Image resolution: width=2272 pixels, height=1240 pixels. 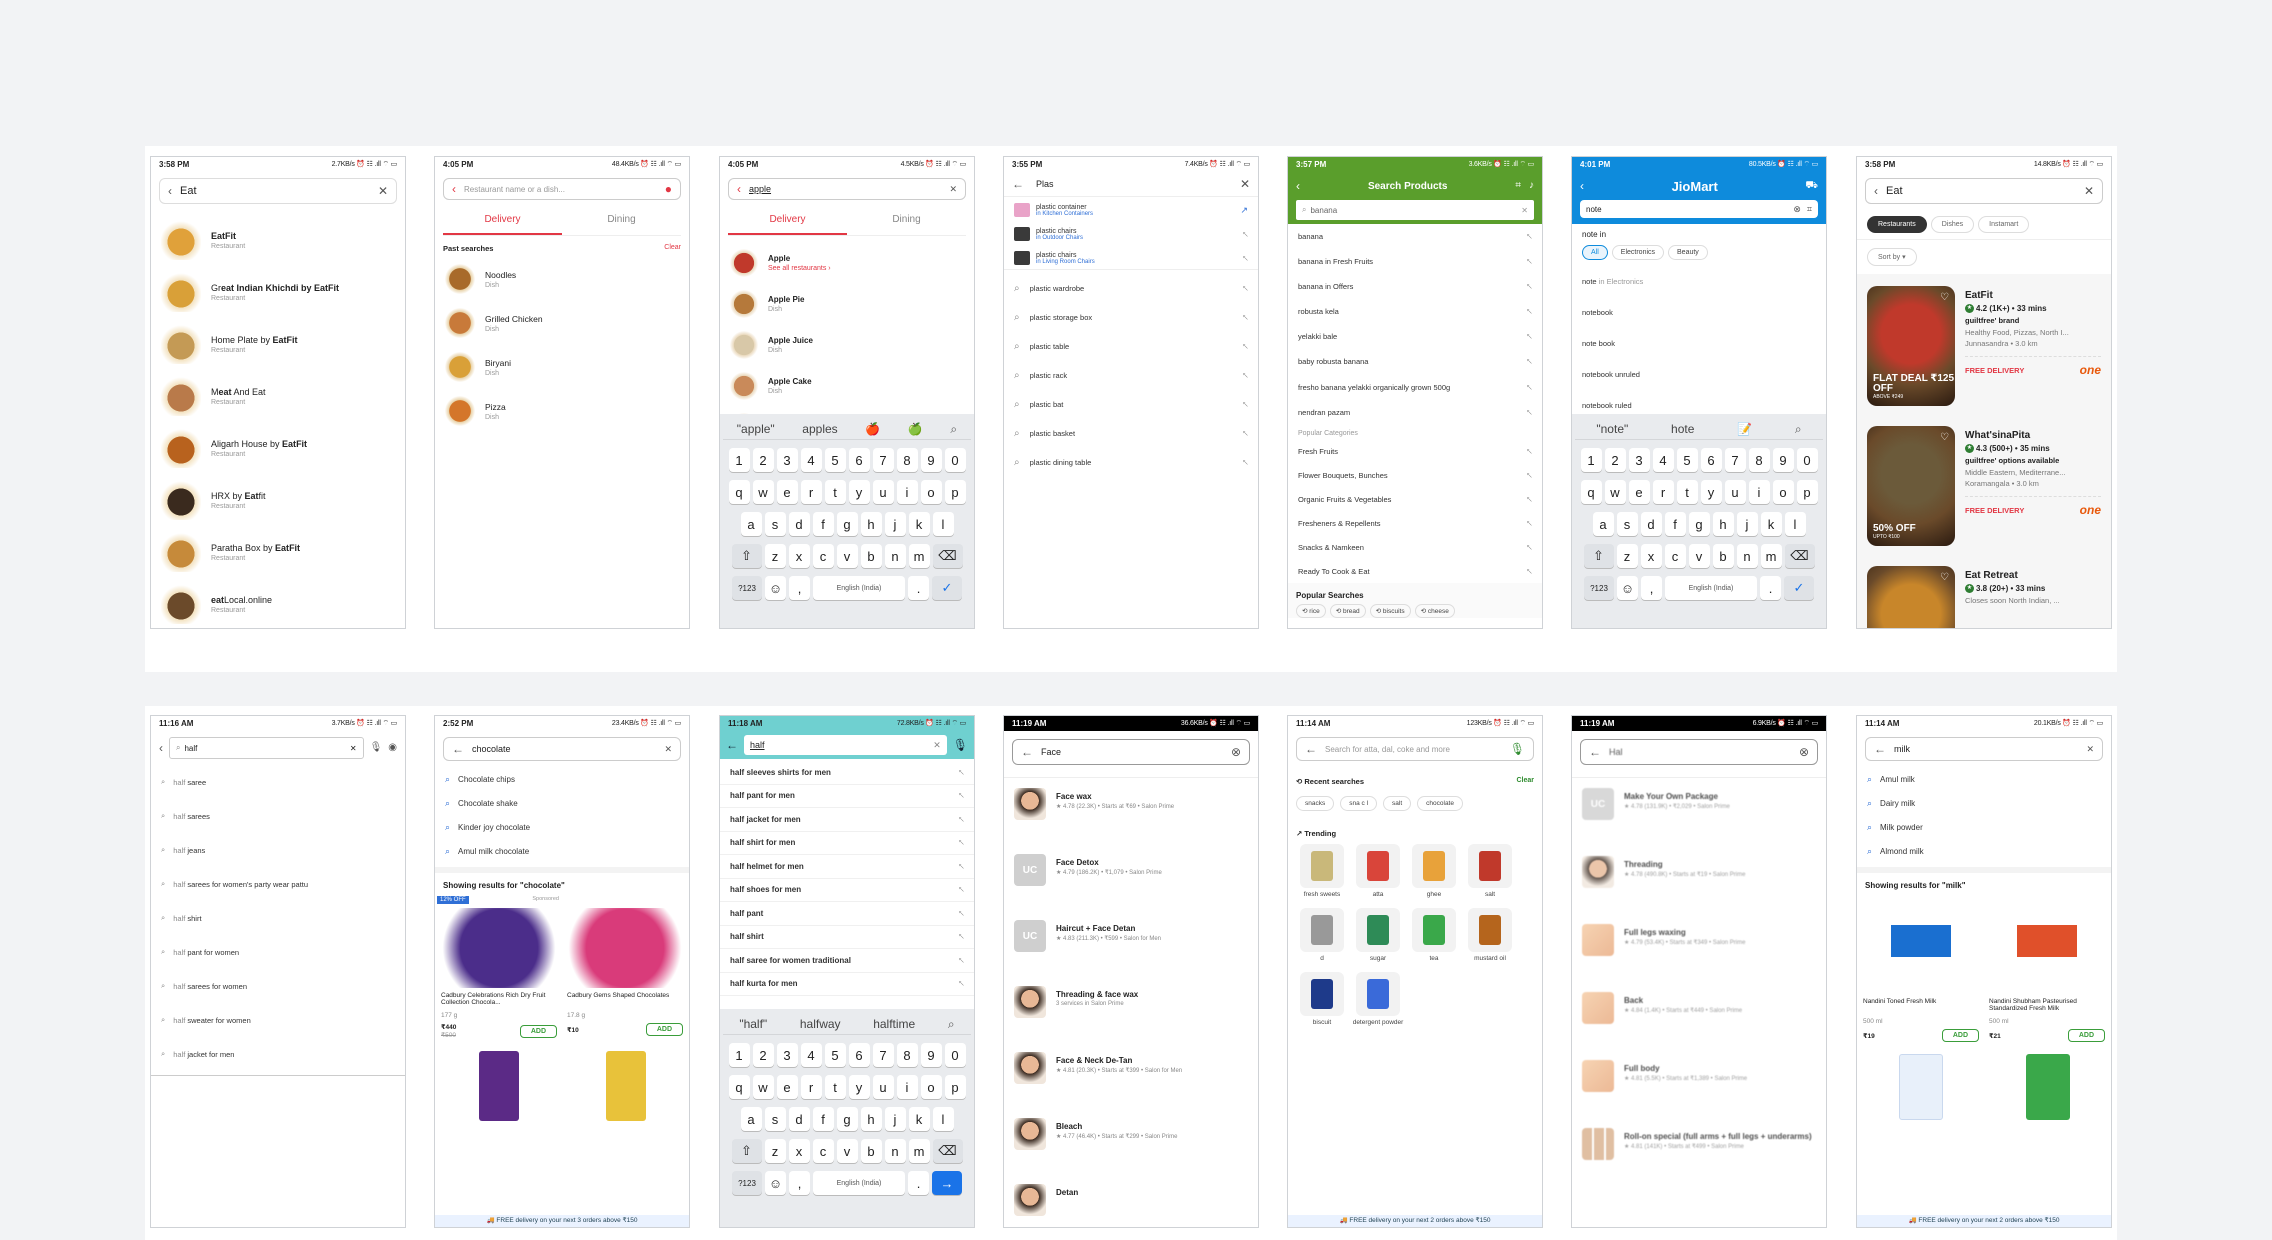 What do you see at coordinates (1490, 935) in the screenshot?
I see `trending-item: mustard oil` at bounding box center [1490, 935].